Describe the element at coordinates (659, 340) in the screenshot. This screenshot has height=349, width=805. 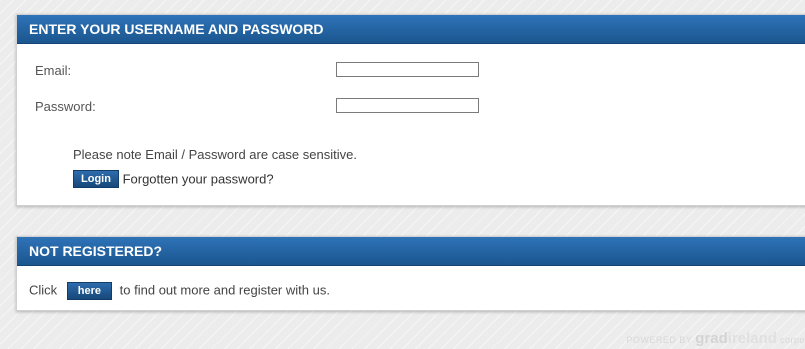
I see `powered-by-label: POWERED BY` at that location.